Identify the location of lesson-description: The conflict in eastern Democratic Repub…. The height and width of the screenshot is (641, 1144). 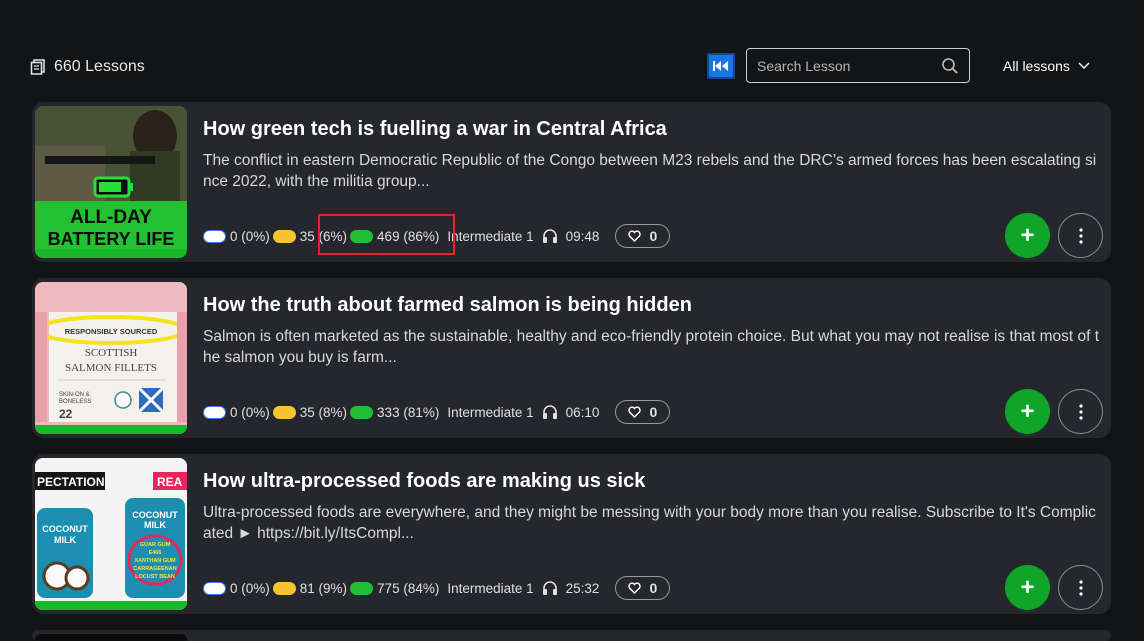
(650, 171).